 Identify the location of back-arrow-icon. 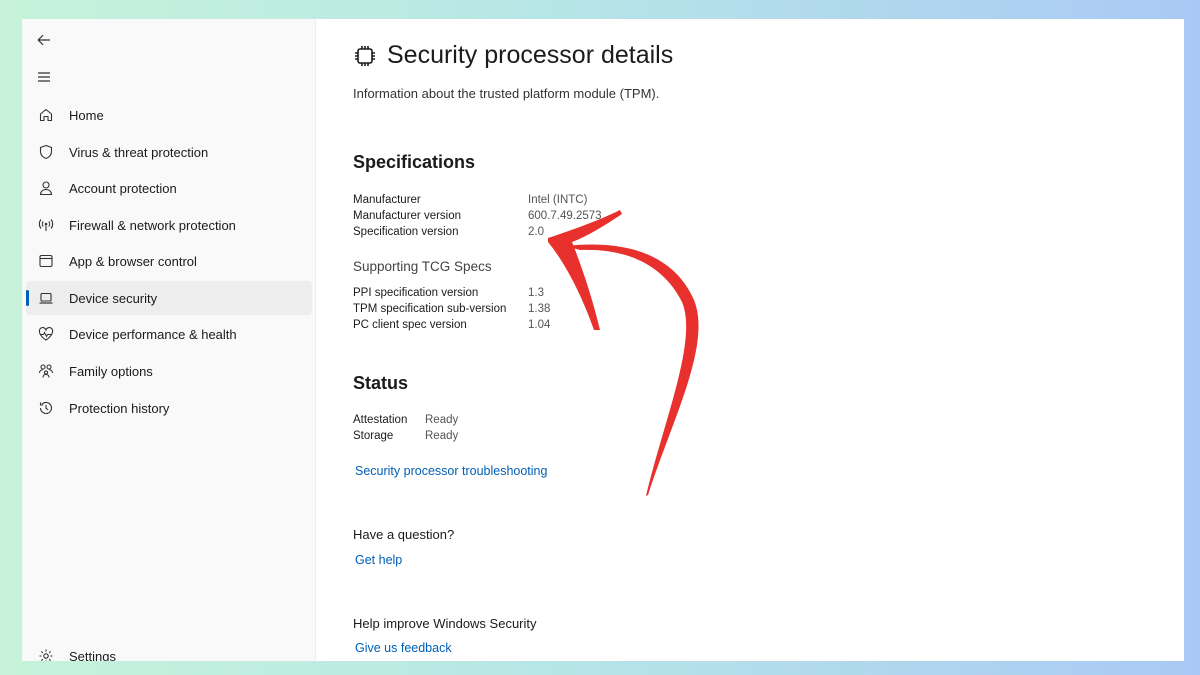
(43, 40).